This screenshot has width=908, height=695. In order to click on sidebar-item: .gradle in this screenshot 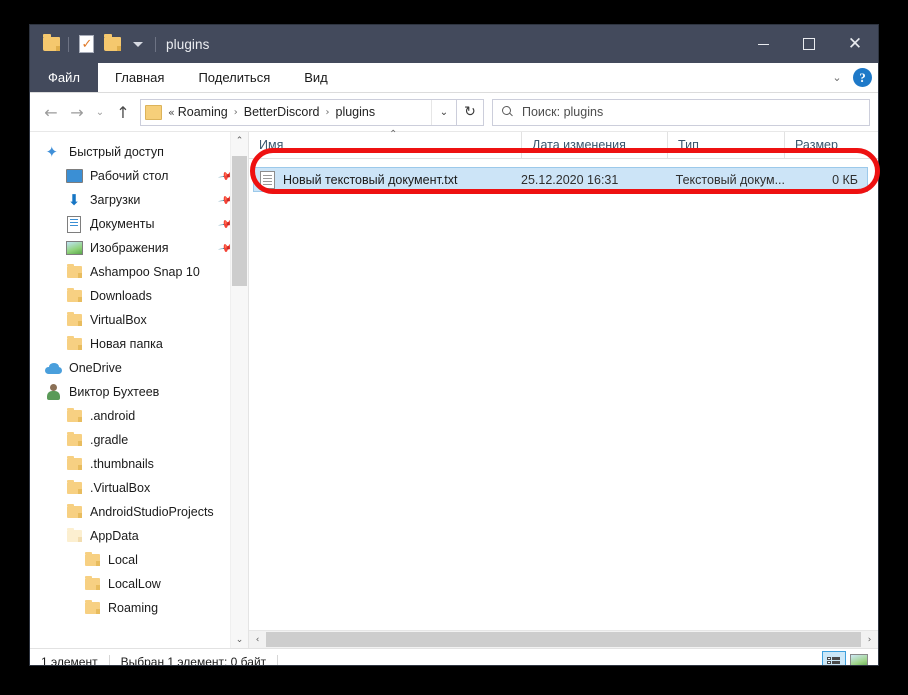, I will do `click(139, 440)`.